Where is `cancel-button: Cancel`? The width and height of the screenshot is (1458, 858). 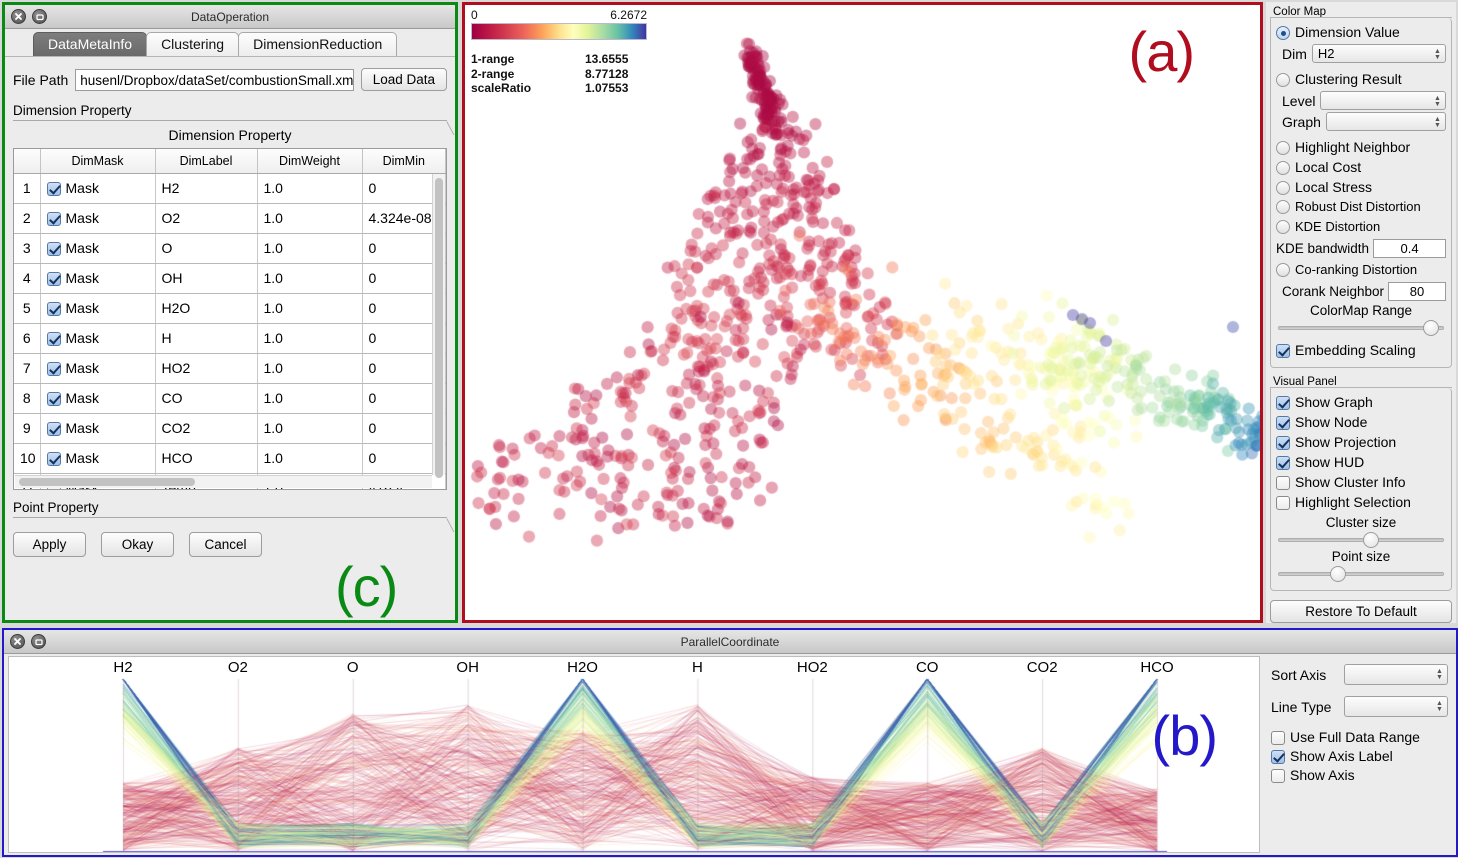
cancel-button: Cancel is located at coordinates (225, 544).